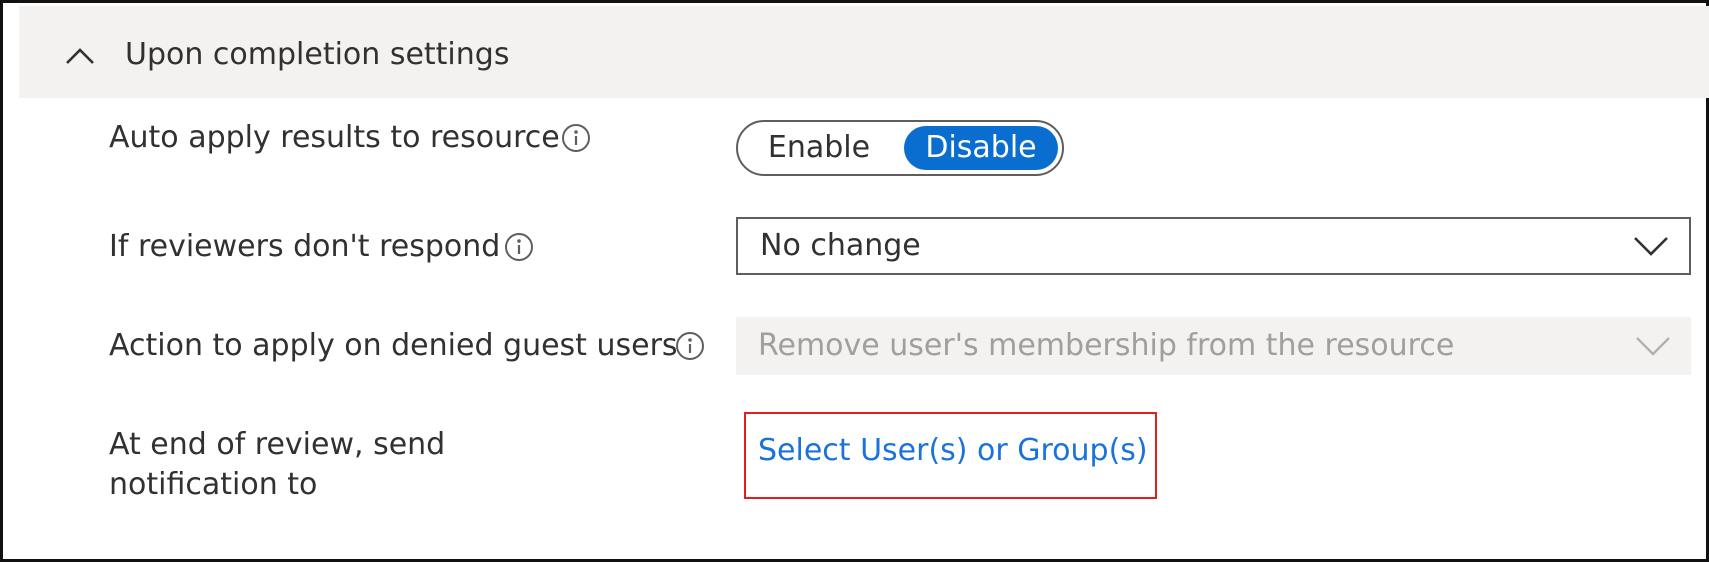 The image size is (1709, 562). What do you see at coordinates (334, 137) in the screenshot?
I see `auto-apply-label: Auto apply results to resource` at bounding box center [334, 137].